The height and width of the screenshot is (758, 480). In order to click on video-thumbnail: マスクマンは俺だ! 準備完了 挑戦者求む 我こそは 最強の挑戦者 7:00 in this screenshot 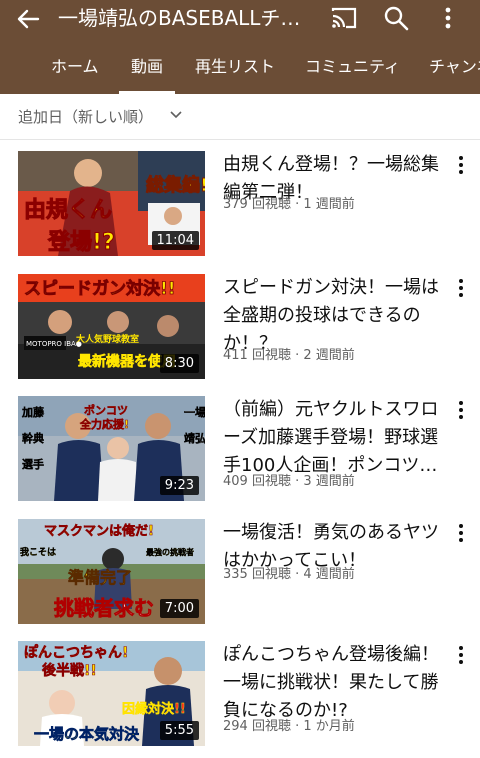, I will do `click(111, 571)`.